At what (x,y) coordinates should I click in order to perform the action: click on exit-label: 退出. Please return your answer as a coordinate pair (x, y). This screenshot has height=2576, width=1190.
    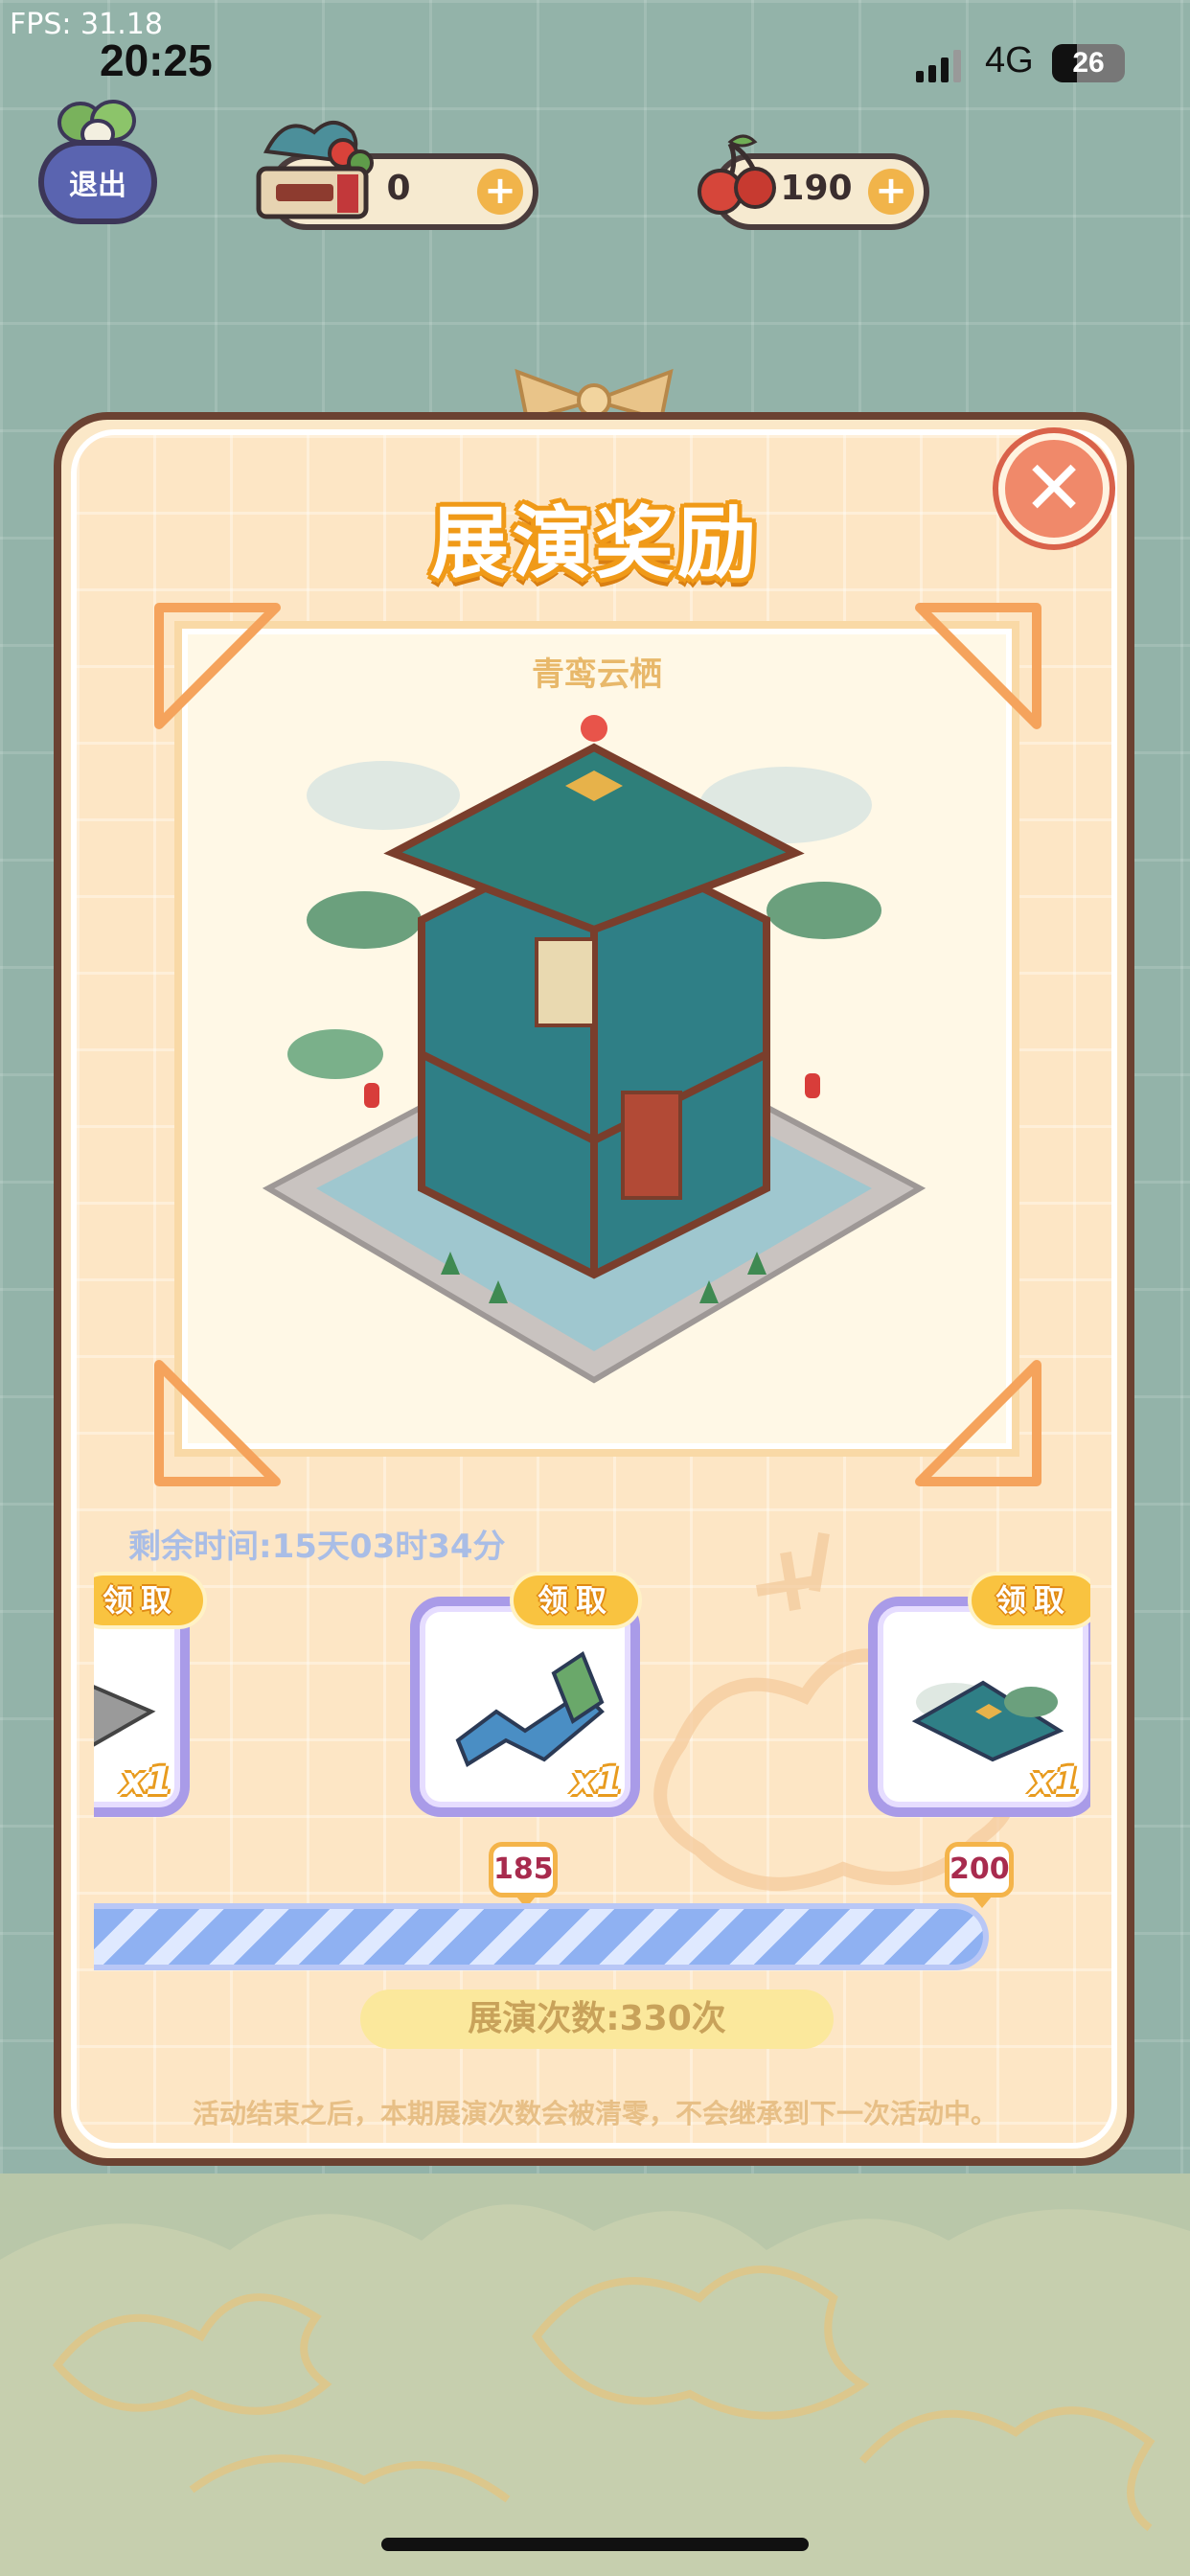
    Looking at the image, I should click on (97, 185).